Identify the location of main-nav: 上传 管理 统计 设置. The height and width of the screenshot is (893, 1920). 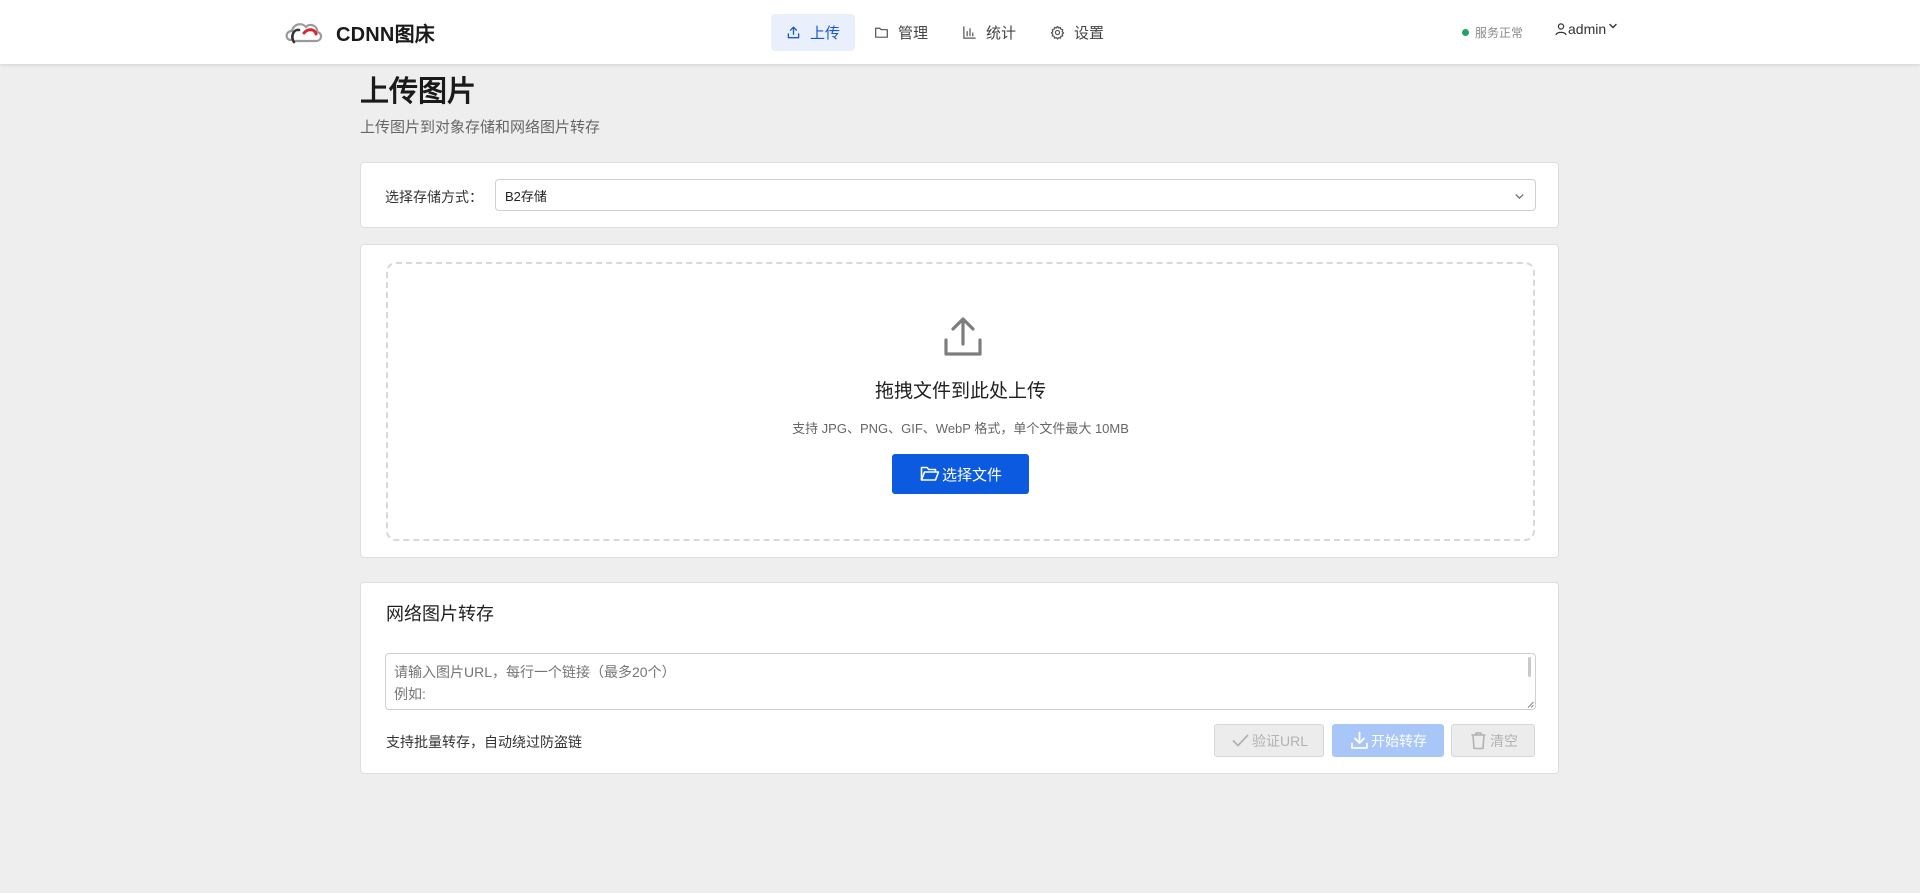
(947, 32).